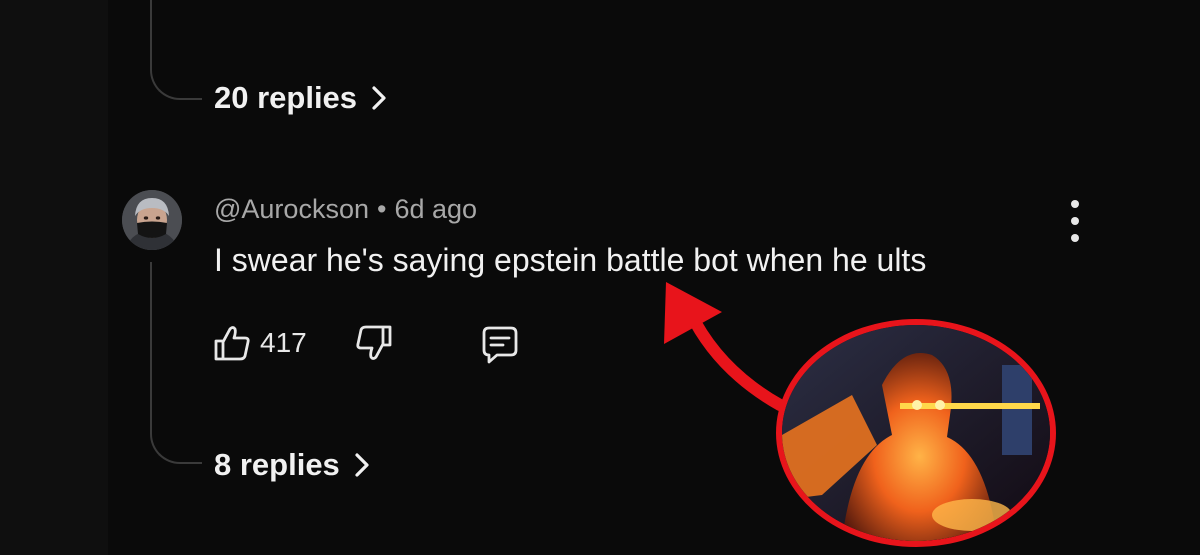 Image resolution: width=1200 pixels, height=555 pixels. I want to click on glowing-character-image, so click(916, 433).